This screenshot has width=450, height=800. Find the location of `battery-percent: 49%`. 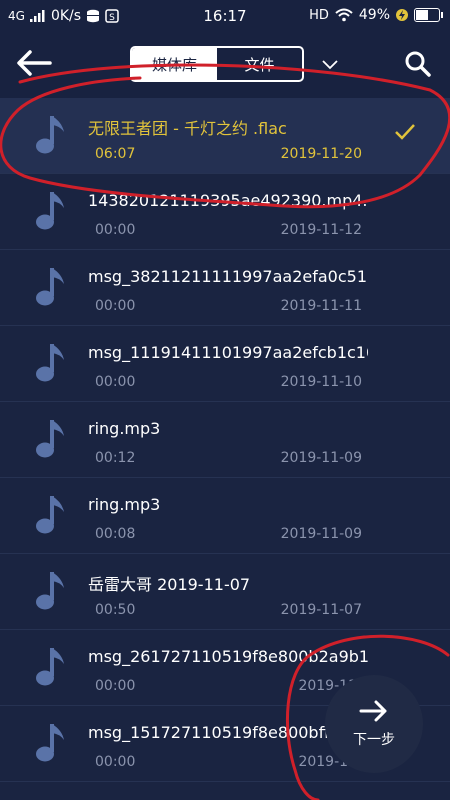

battery-percent: 49% is located at coordinates (374, 15).